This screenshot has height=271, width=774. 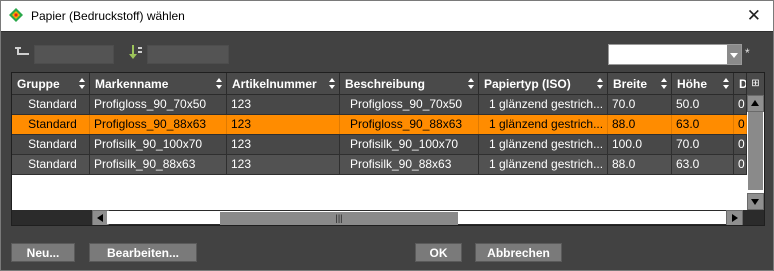 I want to click on filter-combobox, so click(x=675, y=54).